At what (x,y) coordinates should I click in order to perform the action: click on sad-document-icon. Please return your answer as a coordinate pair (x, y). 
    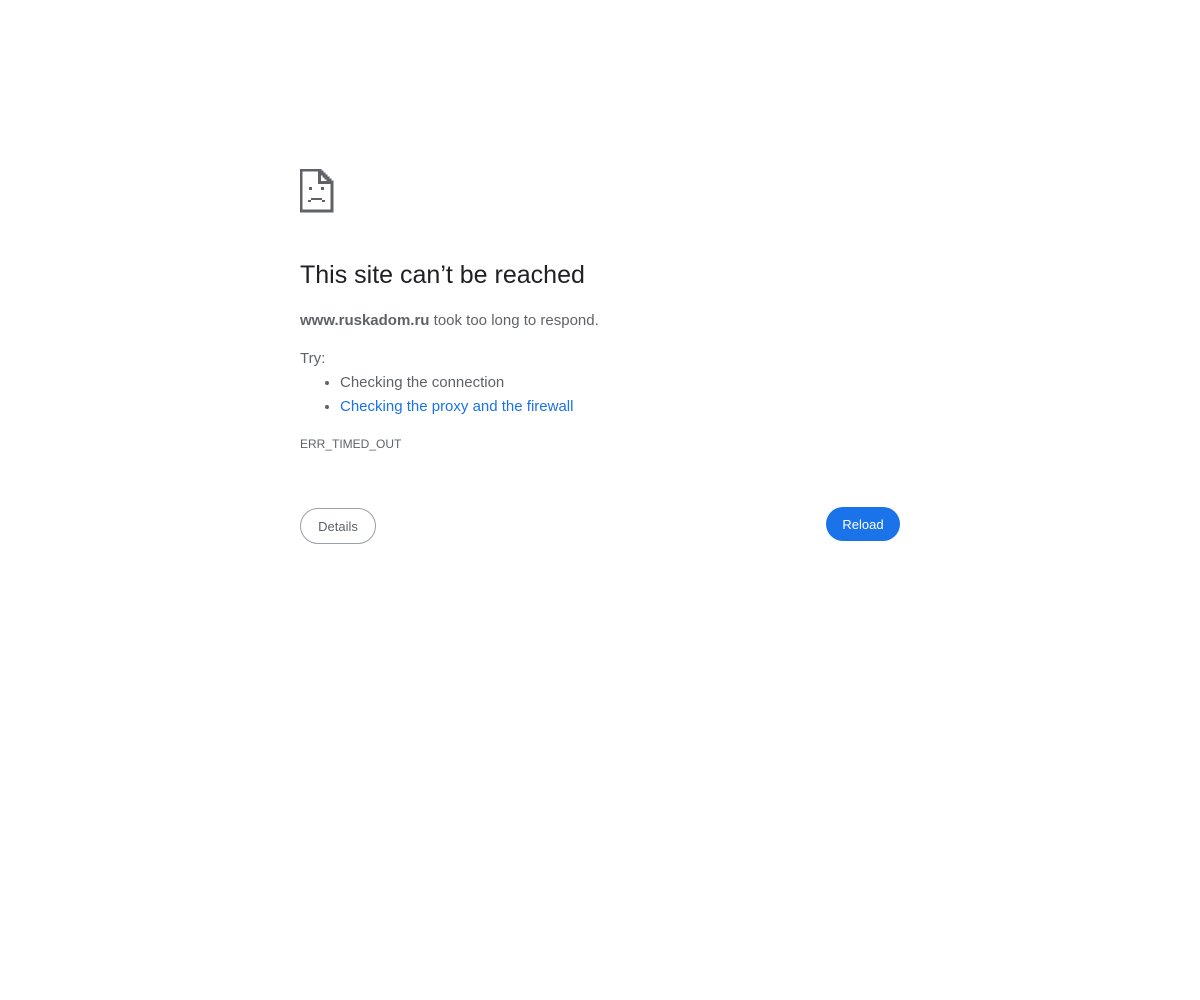
    Looking at the image, I should click on (317, 191).